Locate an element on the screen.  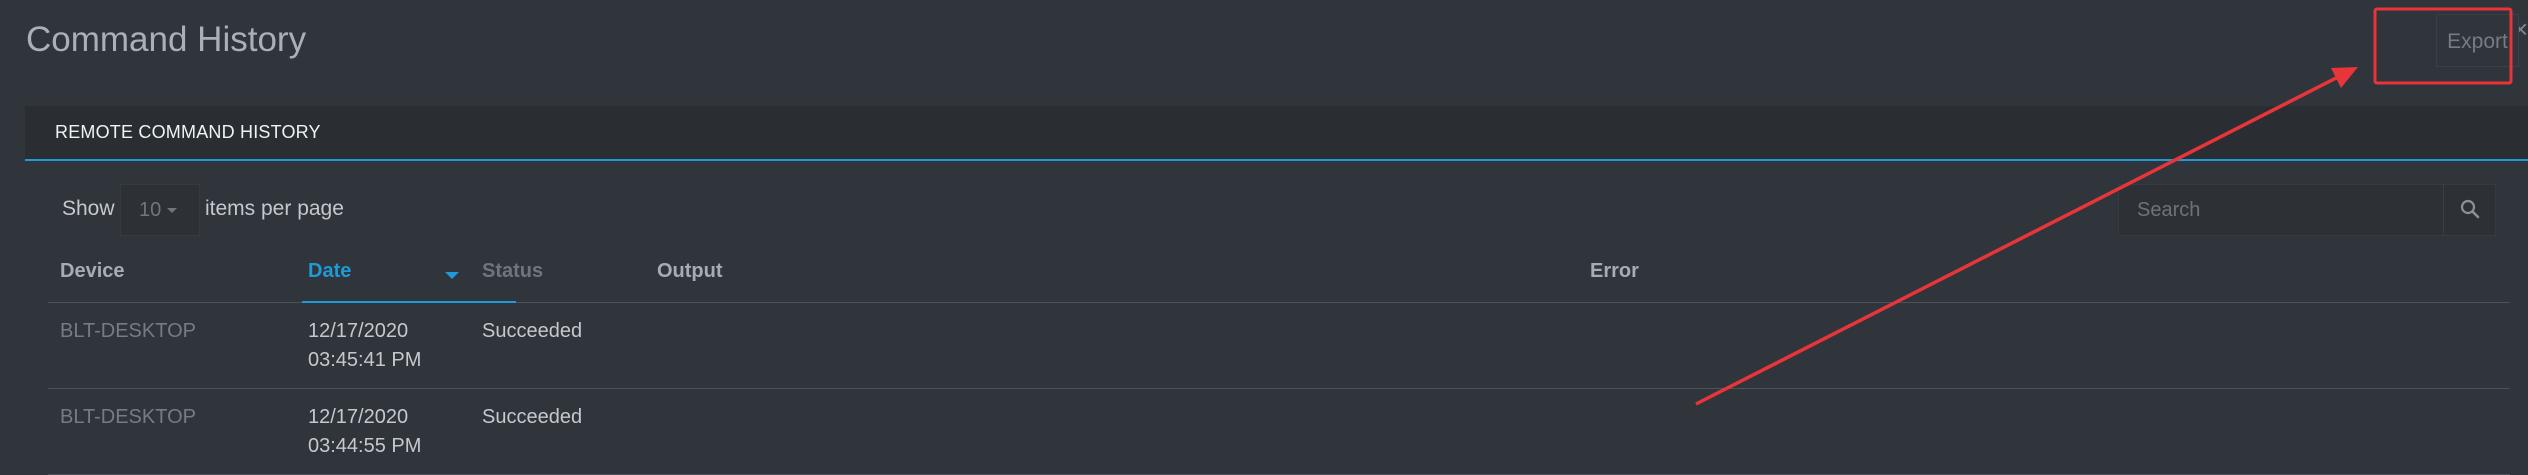
cell-date-time: 03:44:55 PM is located at coordinates (365, 446).